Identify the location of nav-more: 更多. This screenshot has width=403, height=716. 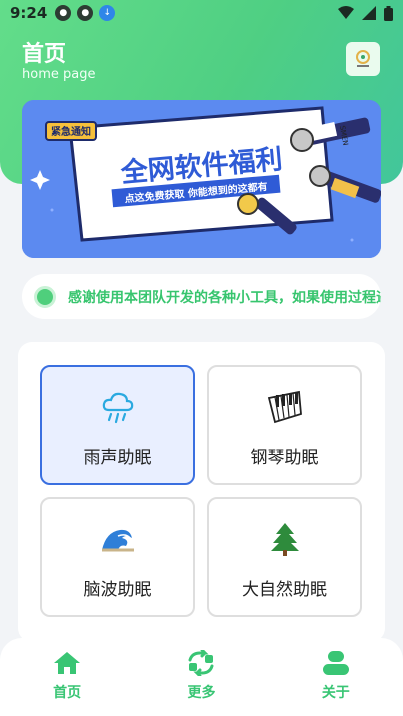
(201, 676).